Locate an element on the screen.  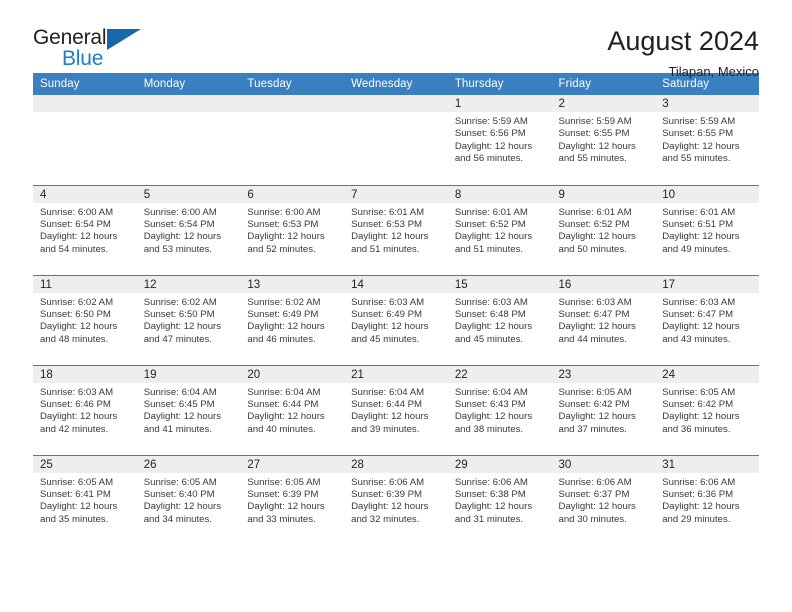
sunset-time: Sunset: 6:51 PM is located at coordinates (698, 224).